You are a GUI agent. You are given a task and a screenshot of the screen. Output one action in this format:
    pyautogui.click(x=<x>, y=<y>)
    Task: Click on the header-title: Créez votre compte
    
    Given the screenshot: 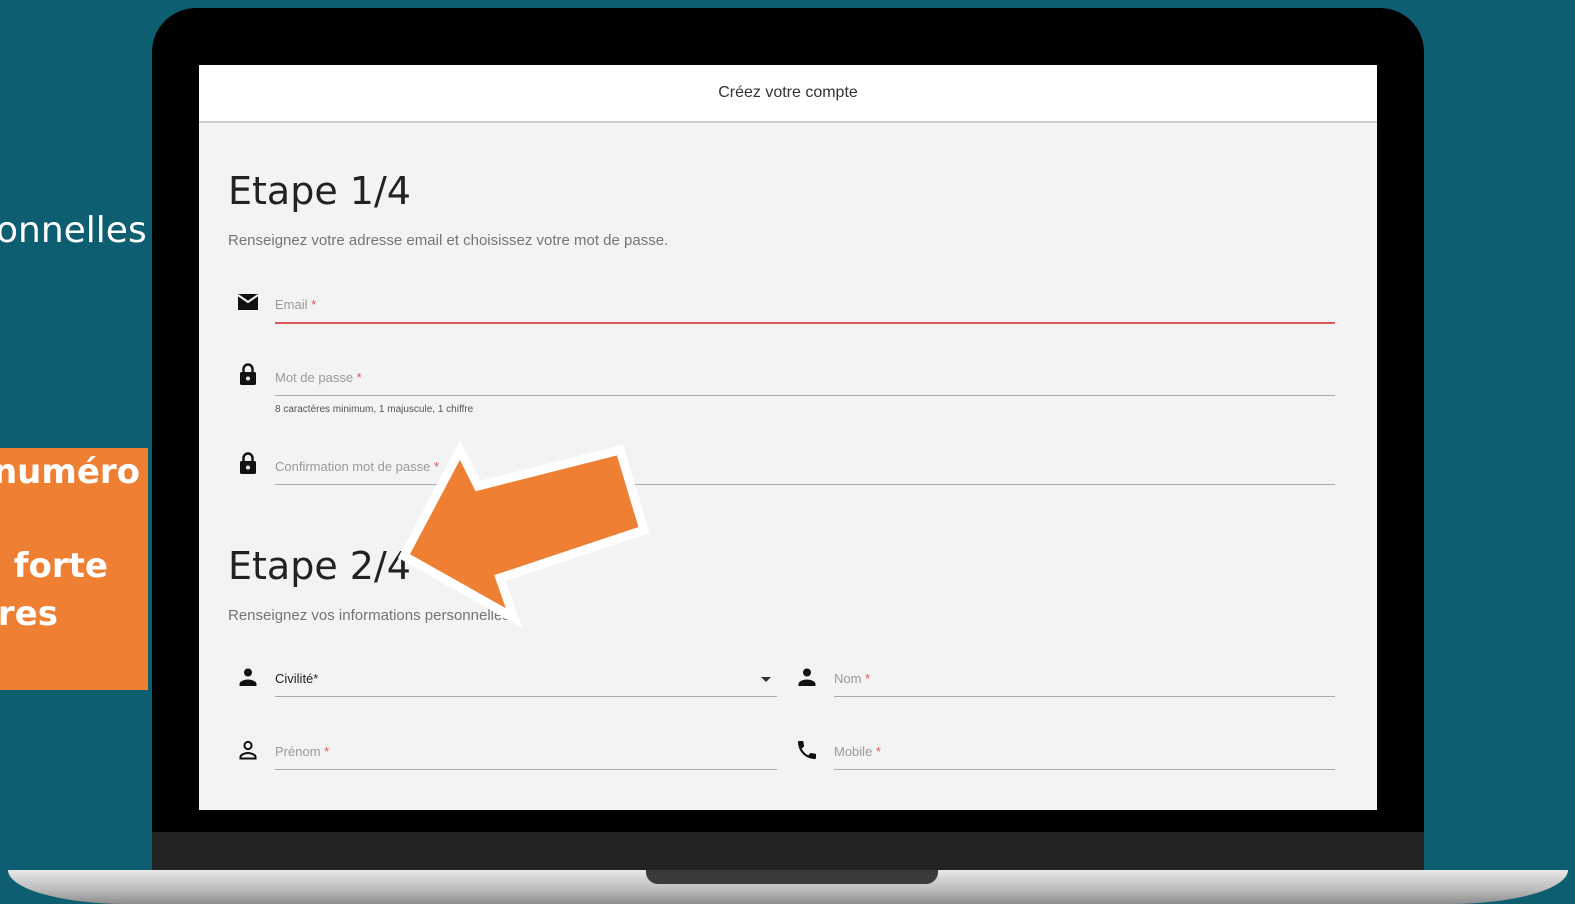 What is the action you would take?
    pyautogui.click(x=788, y=92)
    